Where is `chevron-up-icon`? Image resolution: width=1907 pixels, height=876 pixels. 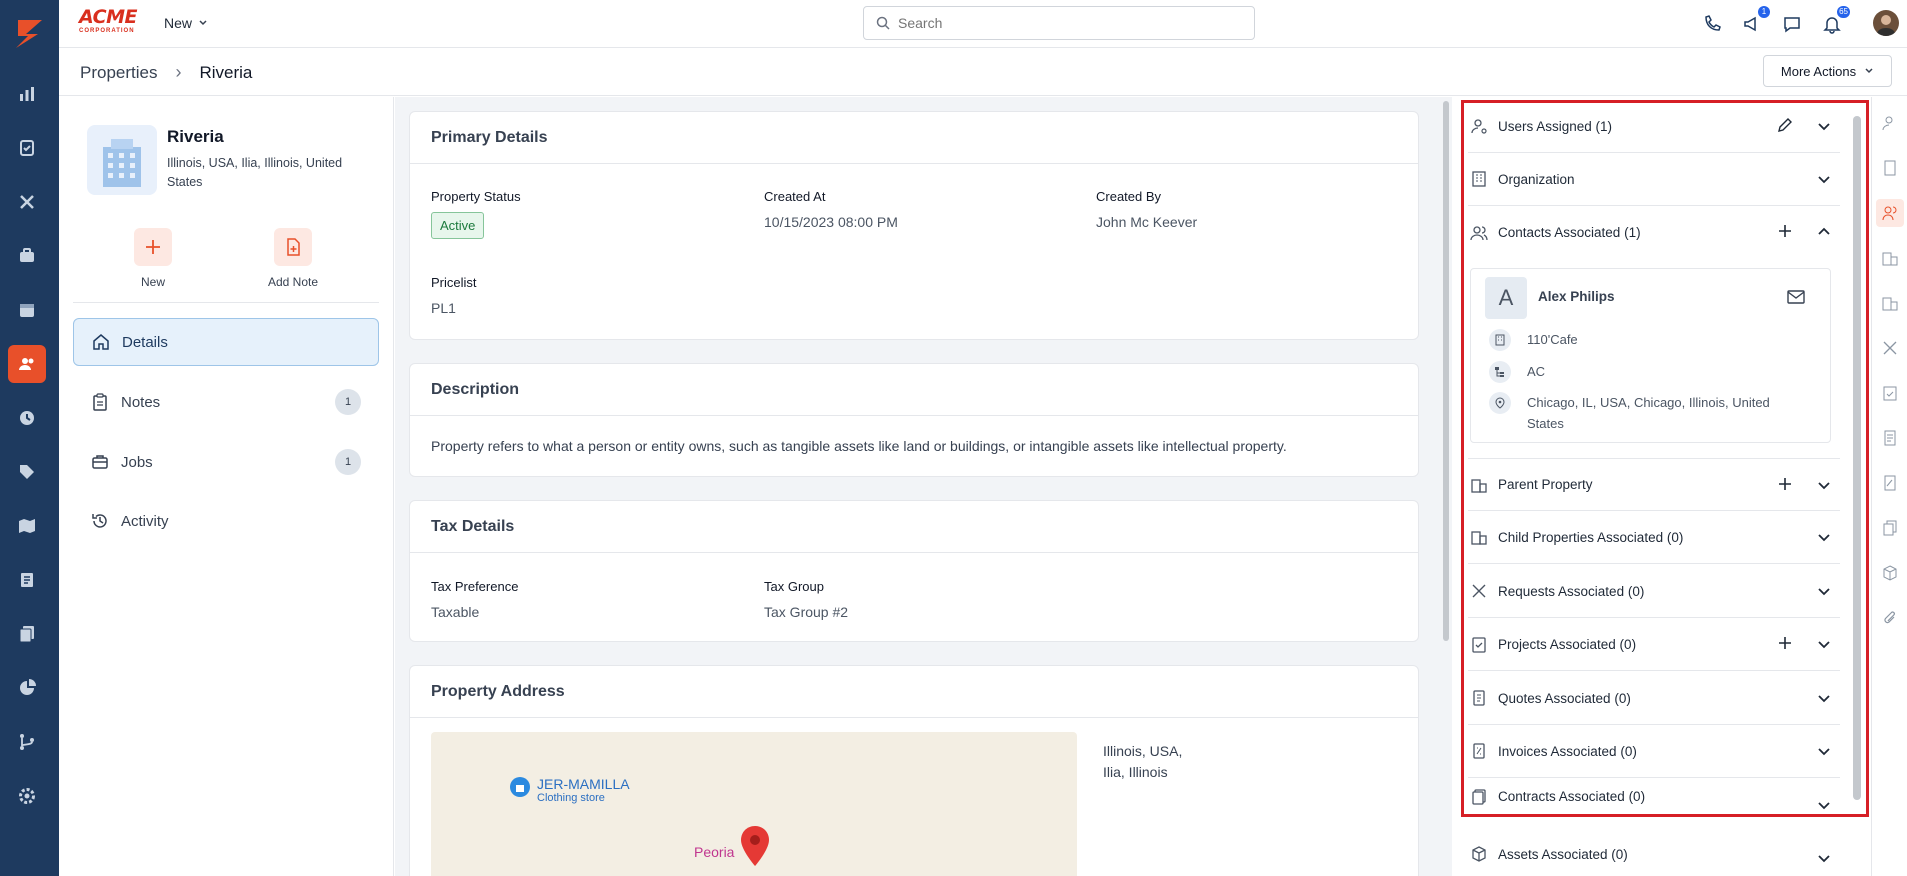
chevron-up-icon is located at coordinates (1824, 232).